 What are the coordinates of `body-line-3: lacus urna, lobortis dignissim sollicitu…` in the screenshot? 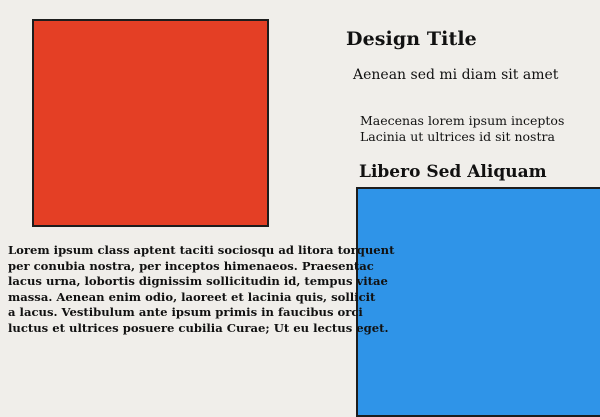 It's located at (198, 281).